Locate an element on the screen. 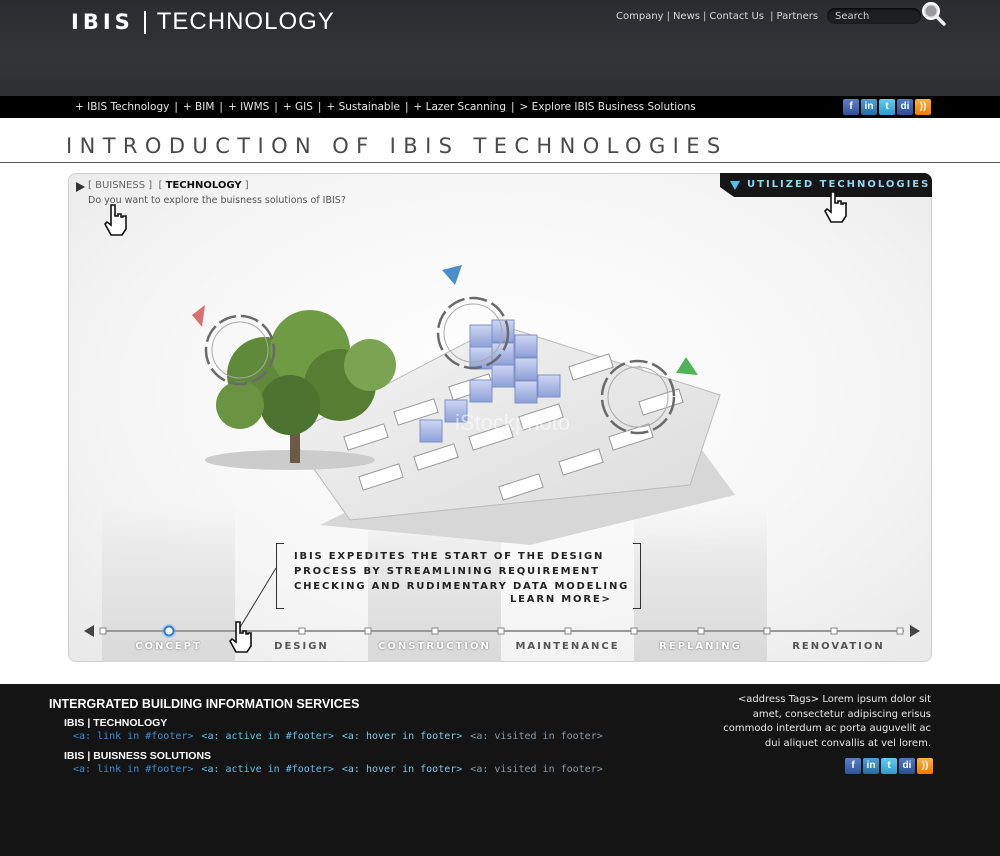 The height and width of the screenshot is (856, 1000). stage-construction: CONSTRUCTION is located at coordinates (434, 646).